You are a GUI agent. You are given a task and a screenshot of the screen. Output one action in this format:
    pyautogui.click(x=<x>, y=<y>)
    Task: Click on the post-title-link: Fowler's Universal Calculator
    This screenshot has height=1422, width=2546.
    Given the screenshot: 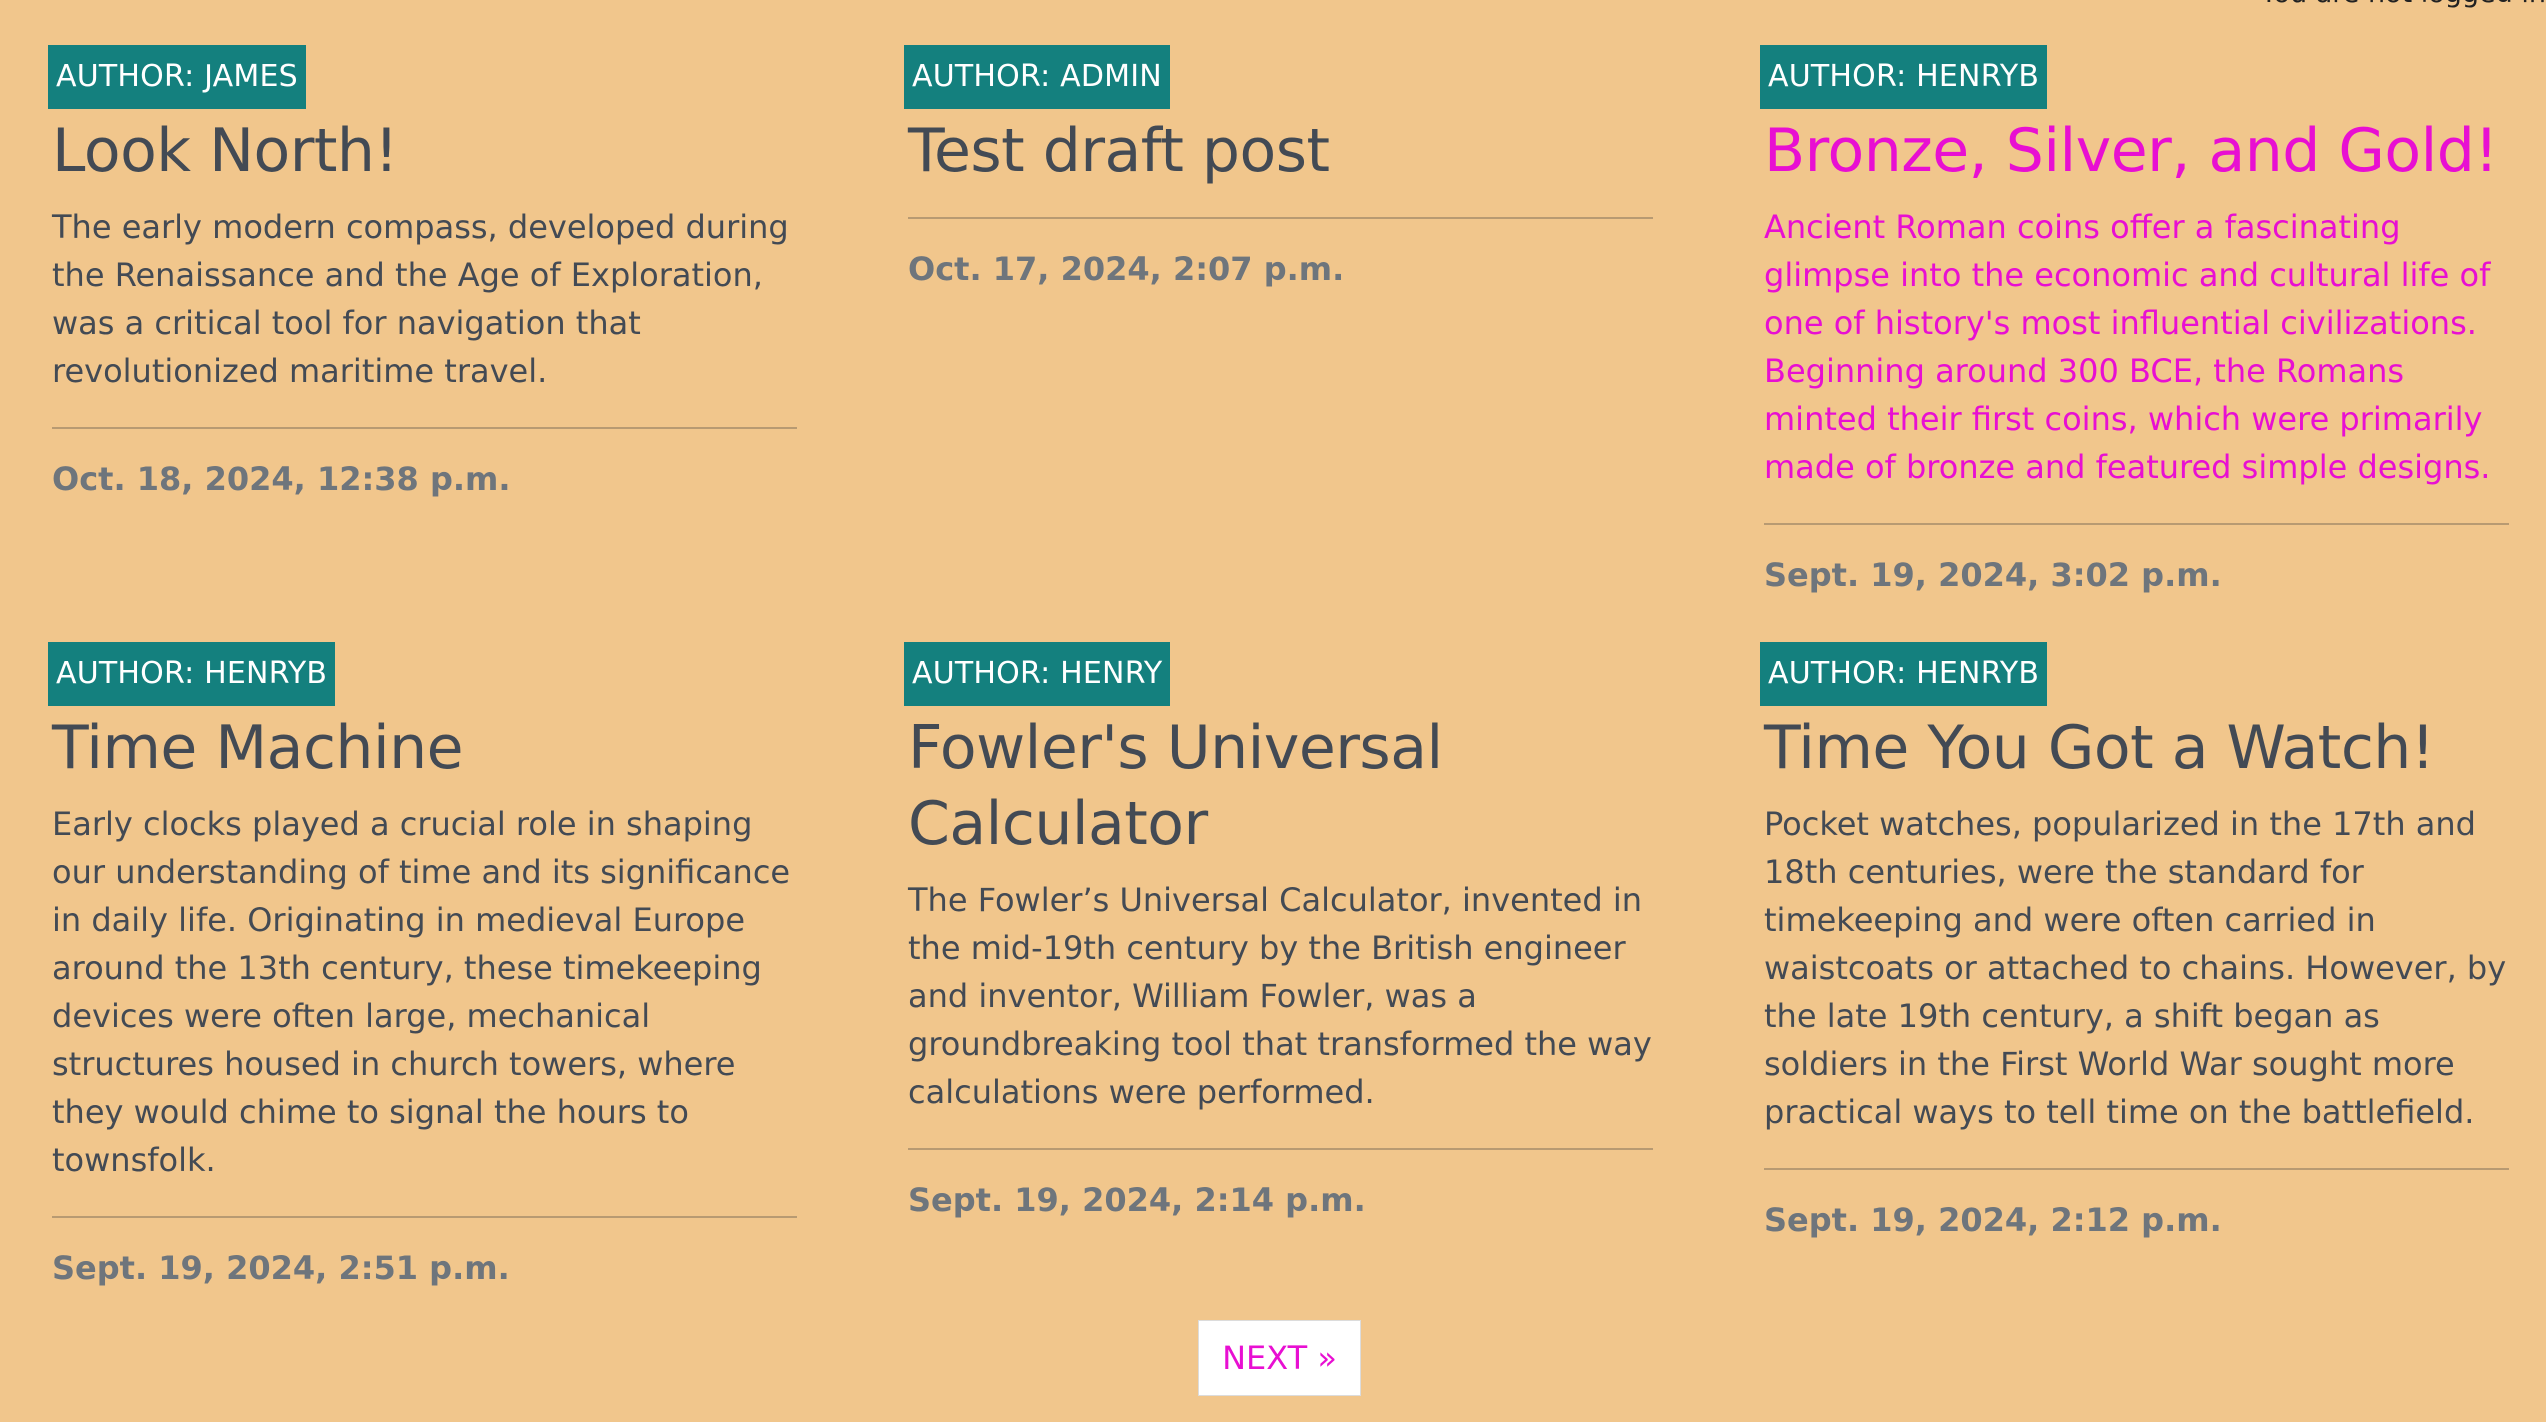 What is the action you would take?
    pyautogui.click(x=1280, y=786)
    